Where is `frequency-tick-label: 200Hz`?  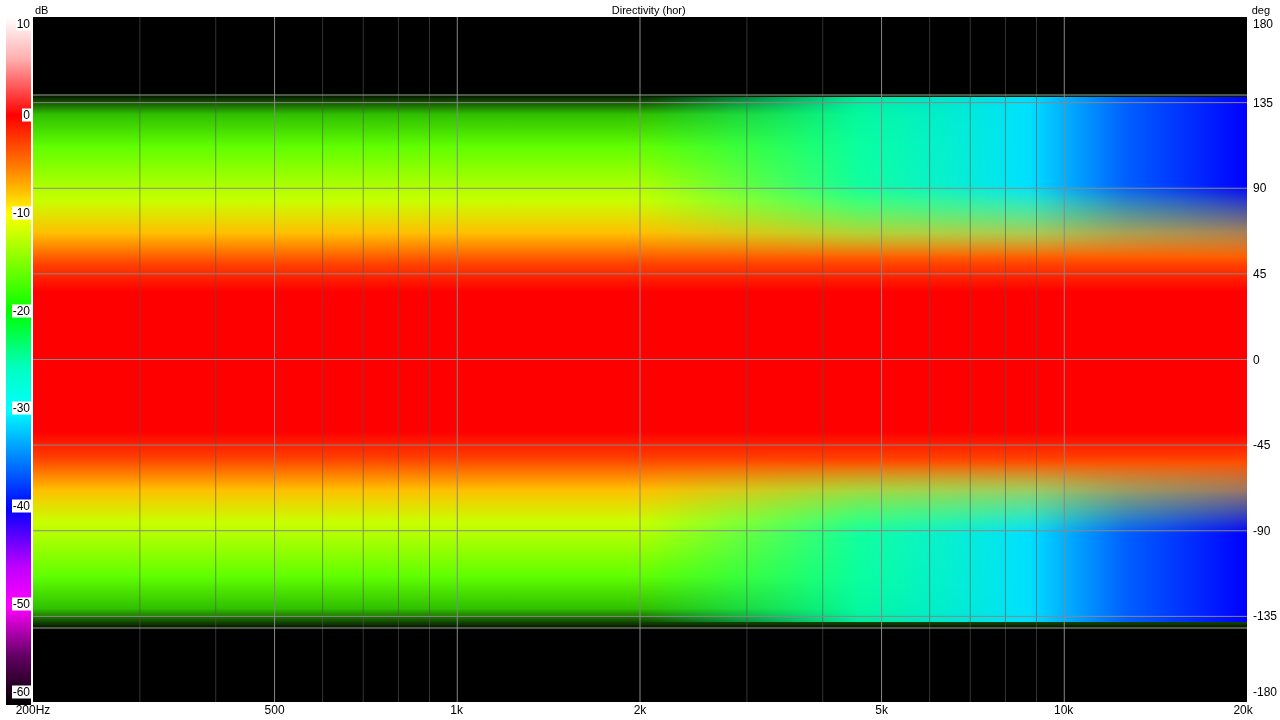 frequency-tick-label: 200Hz is located at coordinates (33, 710).